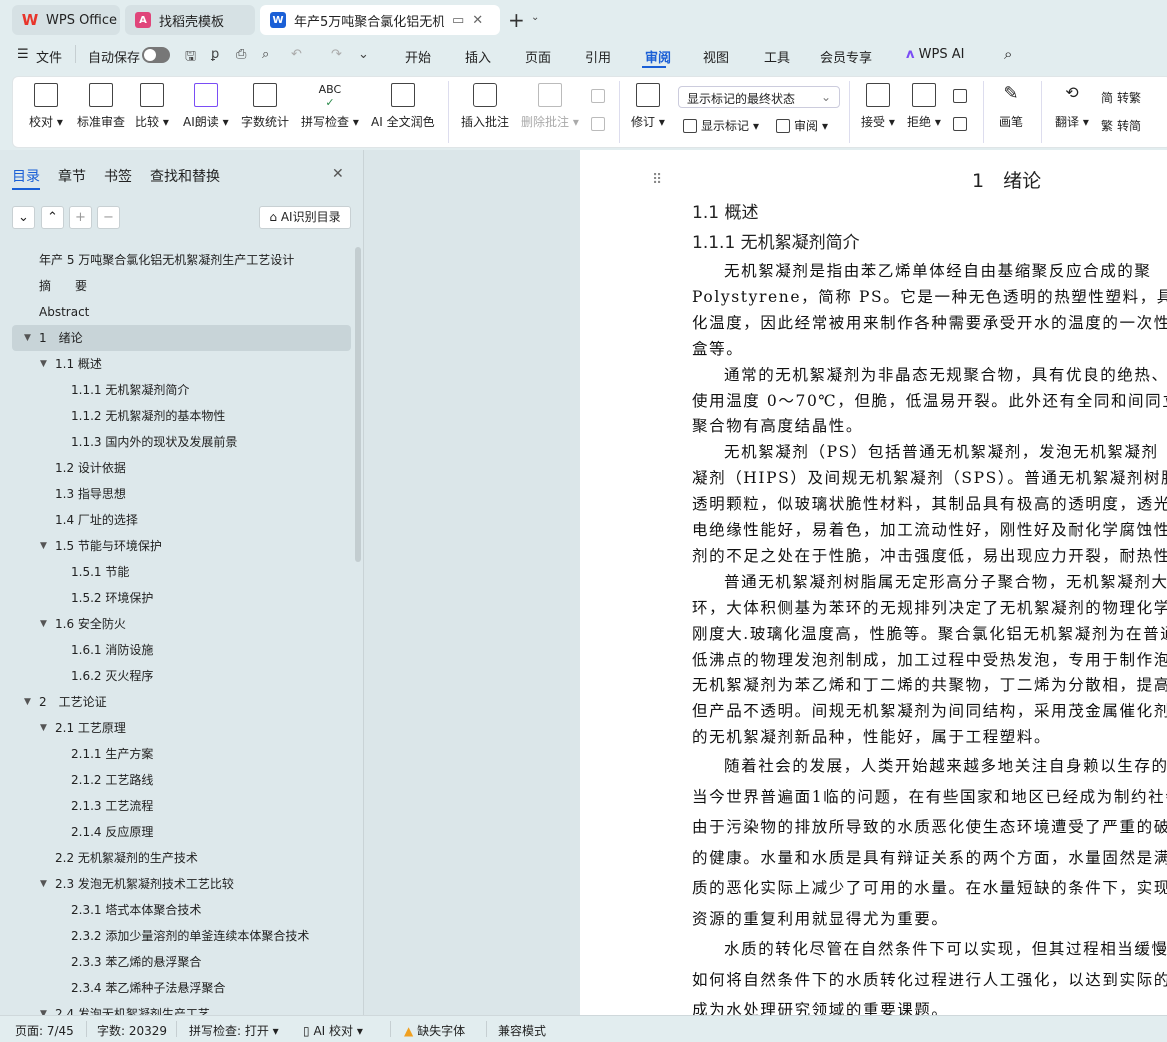 This screenshot has height=1042, width=1167. Describe the element at coordinates (185, 176) in the screenshot. I see `panel-tab-find-replace: 查找和替换` at that location.